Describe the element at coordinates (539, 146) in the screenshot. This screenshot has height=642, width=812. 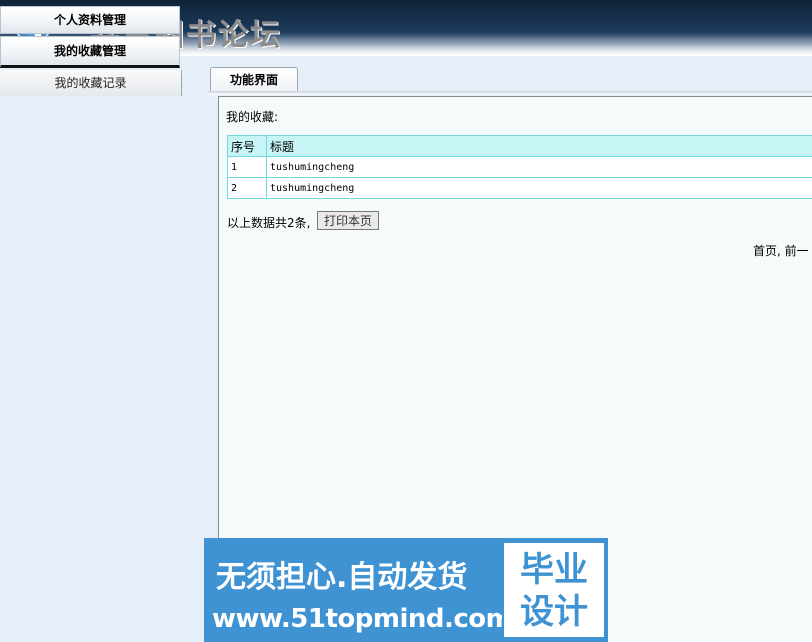
I see `column-header-title: 标题` at that location.